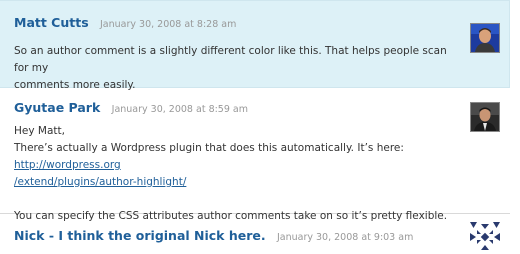 The height and width of the screenshot is (254, 520). What do you see at coordinates (345, 237) in the screenshot?
I see `comment-date-link: January 30, 2008 at 9:03 am` at bounding box center [345, 237].